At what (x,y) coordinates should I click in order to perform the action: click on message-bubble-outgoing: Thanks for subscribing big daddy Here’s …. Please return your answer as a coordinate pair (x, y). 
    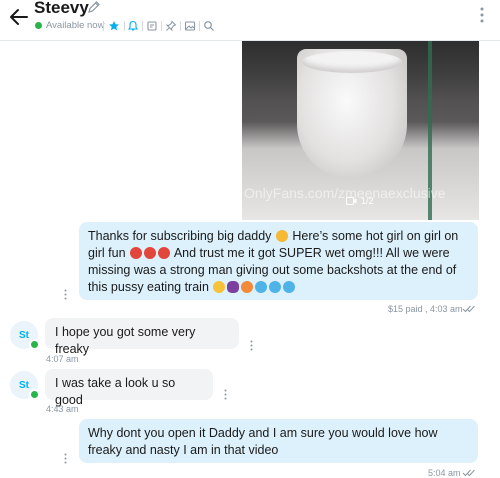
    Looking at the image, I should click on (278, 261).